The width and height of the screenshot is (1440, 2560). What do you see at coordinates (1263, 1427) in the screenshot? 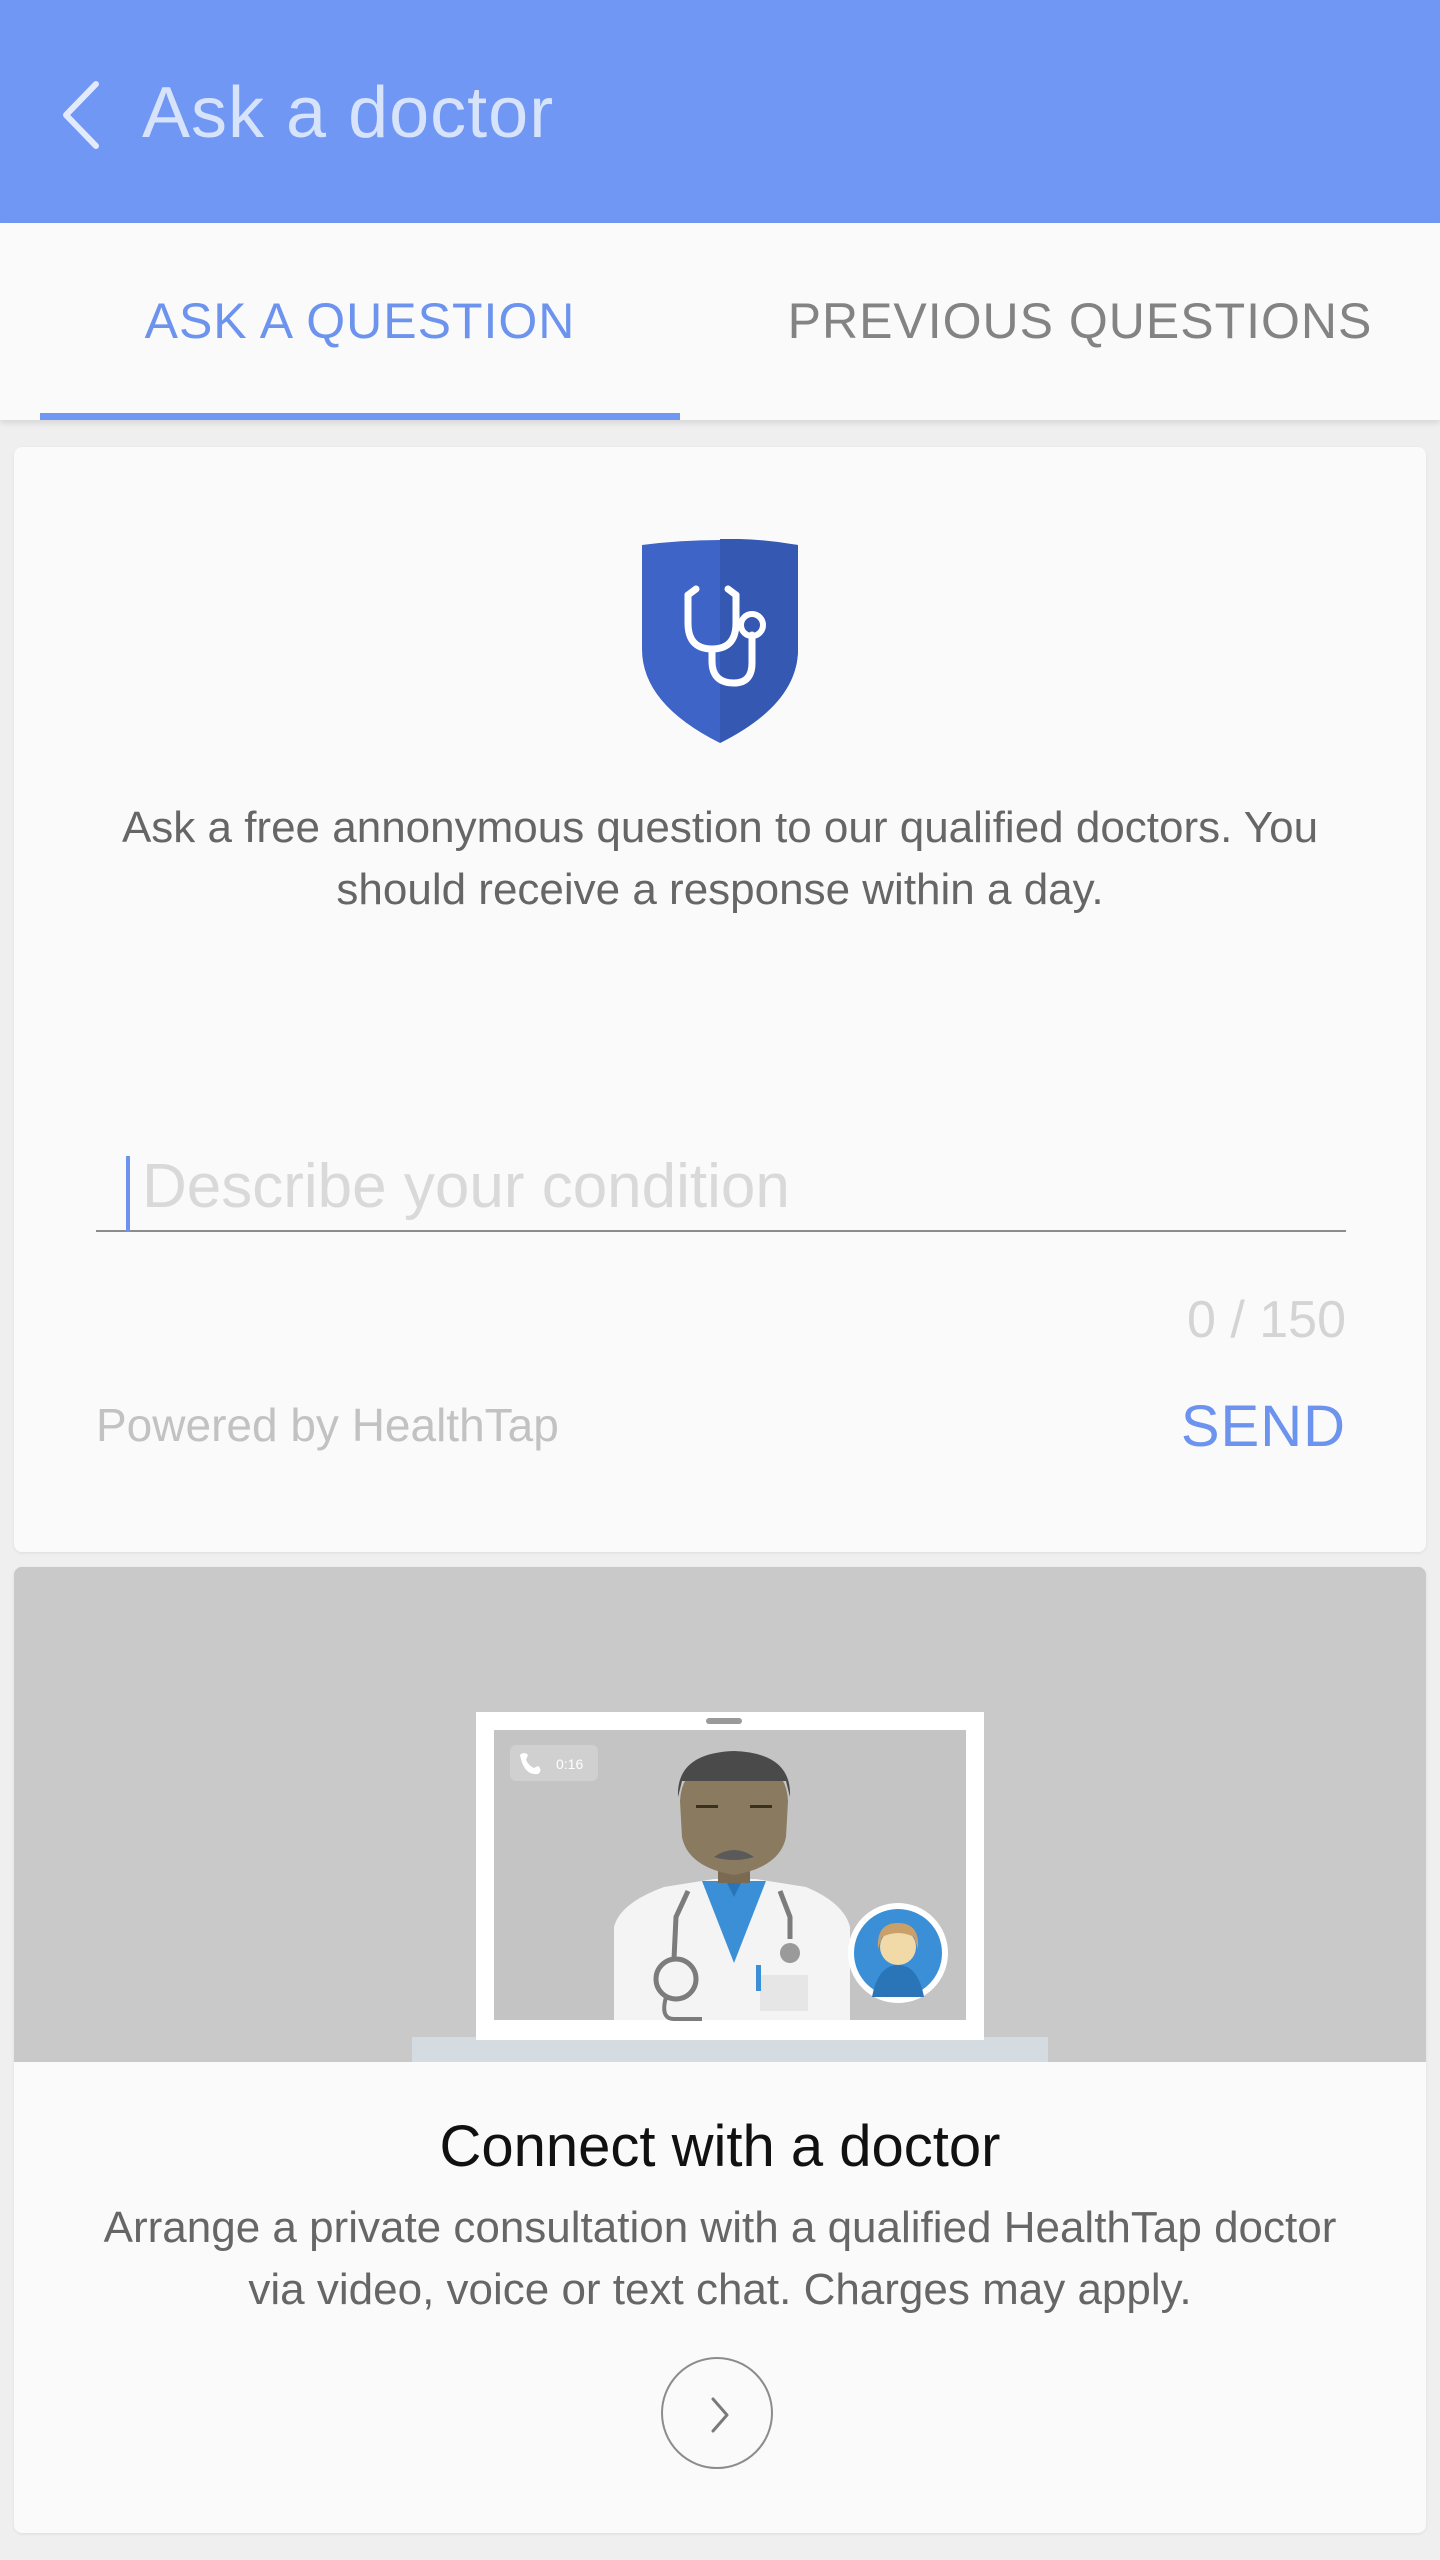
I see `send-button: SEND` at bounding box center [1263, 1427].